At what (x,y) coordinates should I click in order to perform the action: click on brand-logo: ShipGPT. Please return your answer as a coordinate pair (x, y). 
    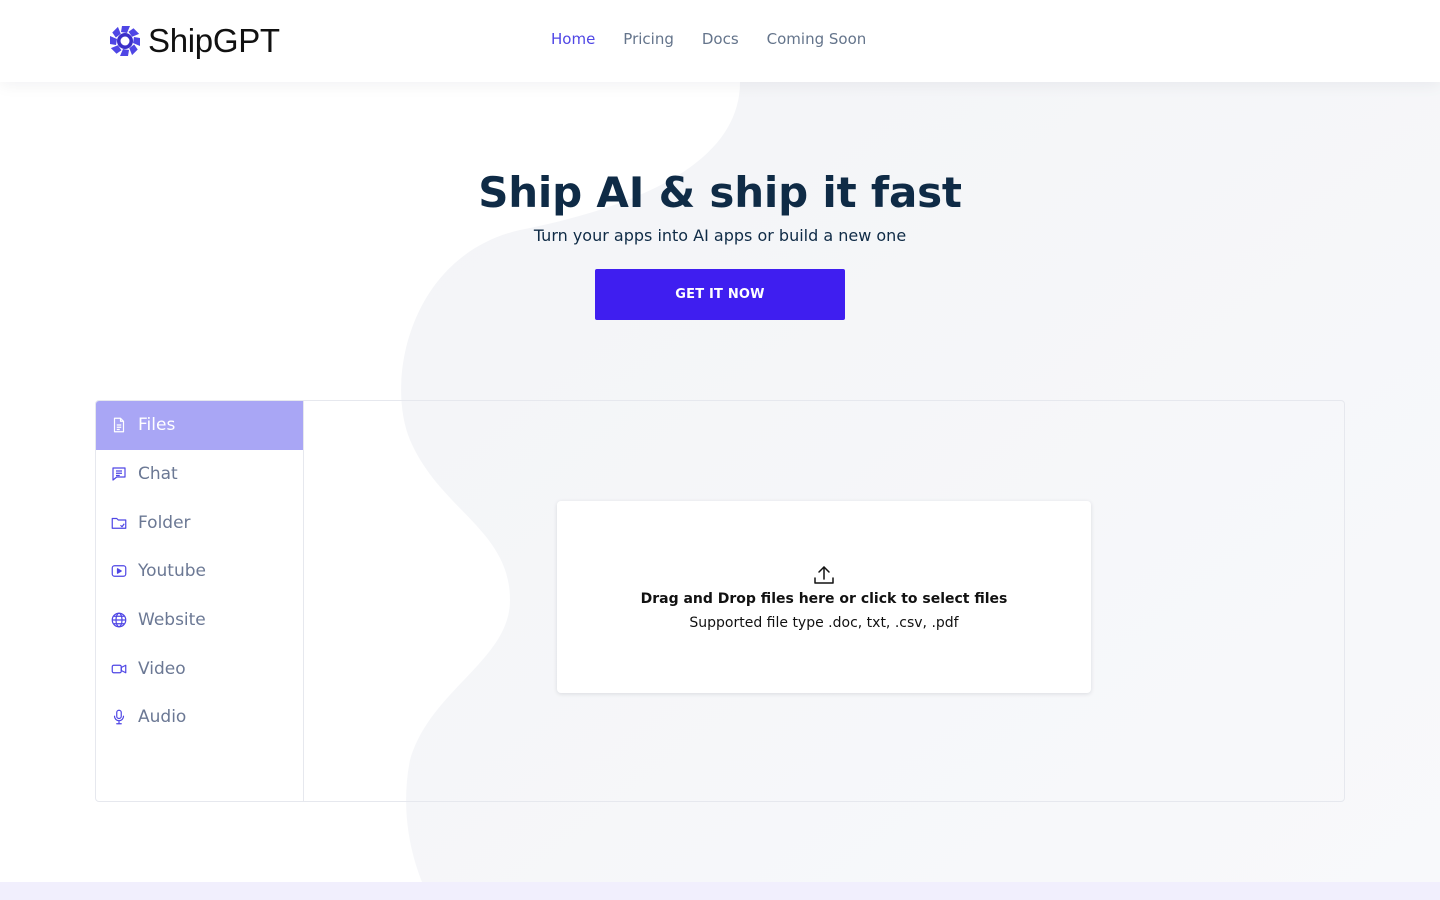
    Looking at the image, I should click on (194, 41).